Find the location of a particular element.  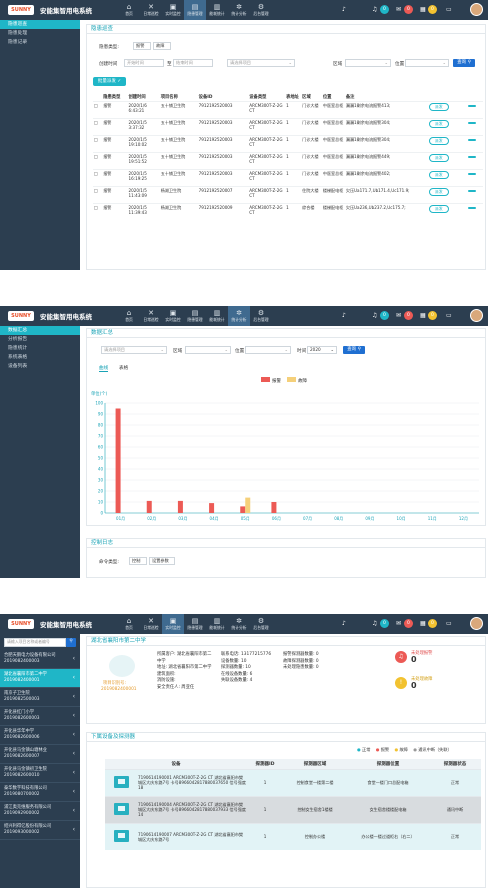

sidebar-item-report: 分析报告 is located at coordinates (40, 339).